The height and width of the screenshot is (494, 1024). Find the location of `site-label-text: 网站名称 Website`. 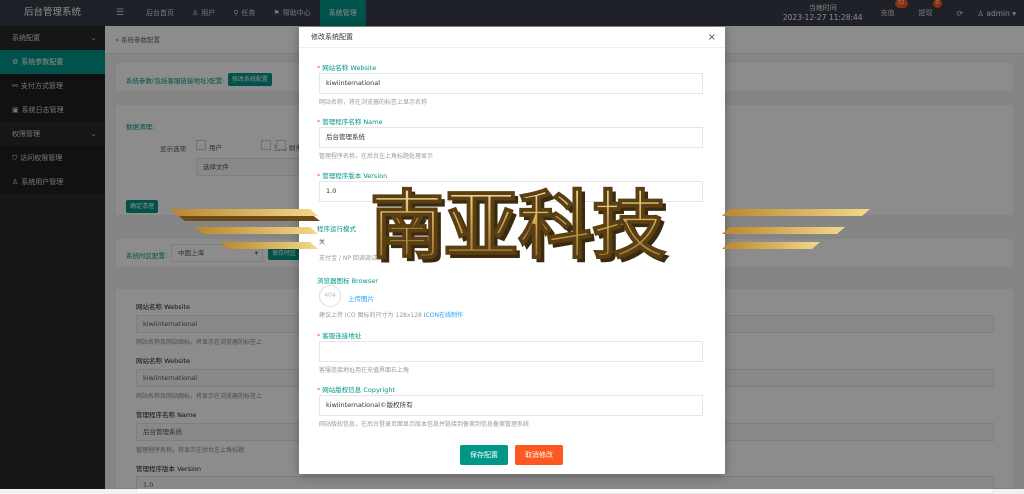

site-label-text: 网站名称 Website is located at coordinates (349, 68).